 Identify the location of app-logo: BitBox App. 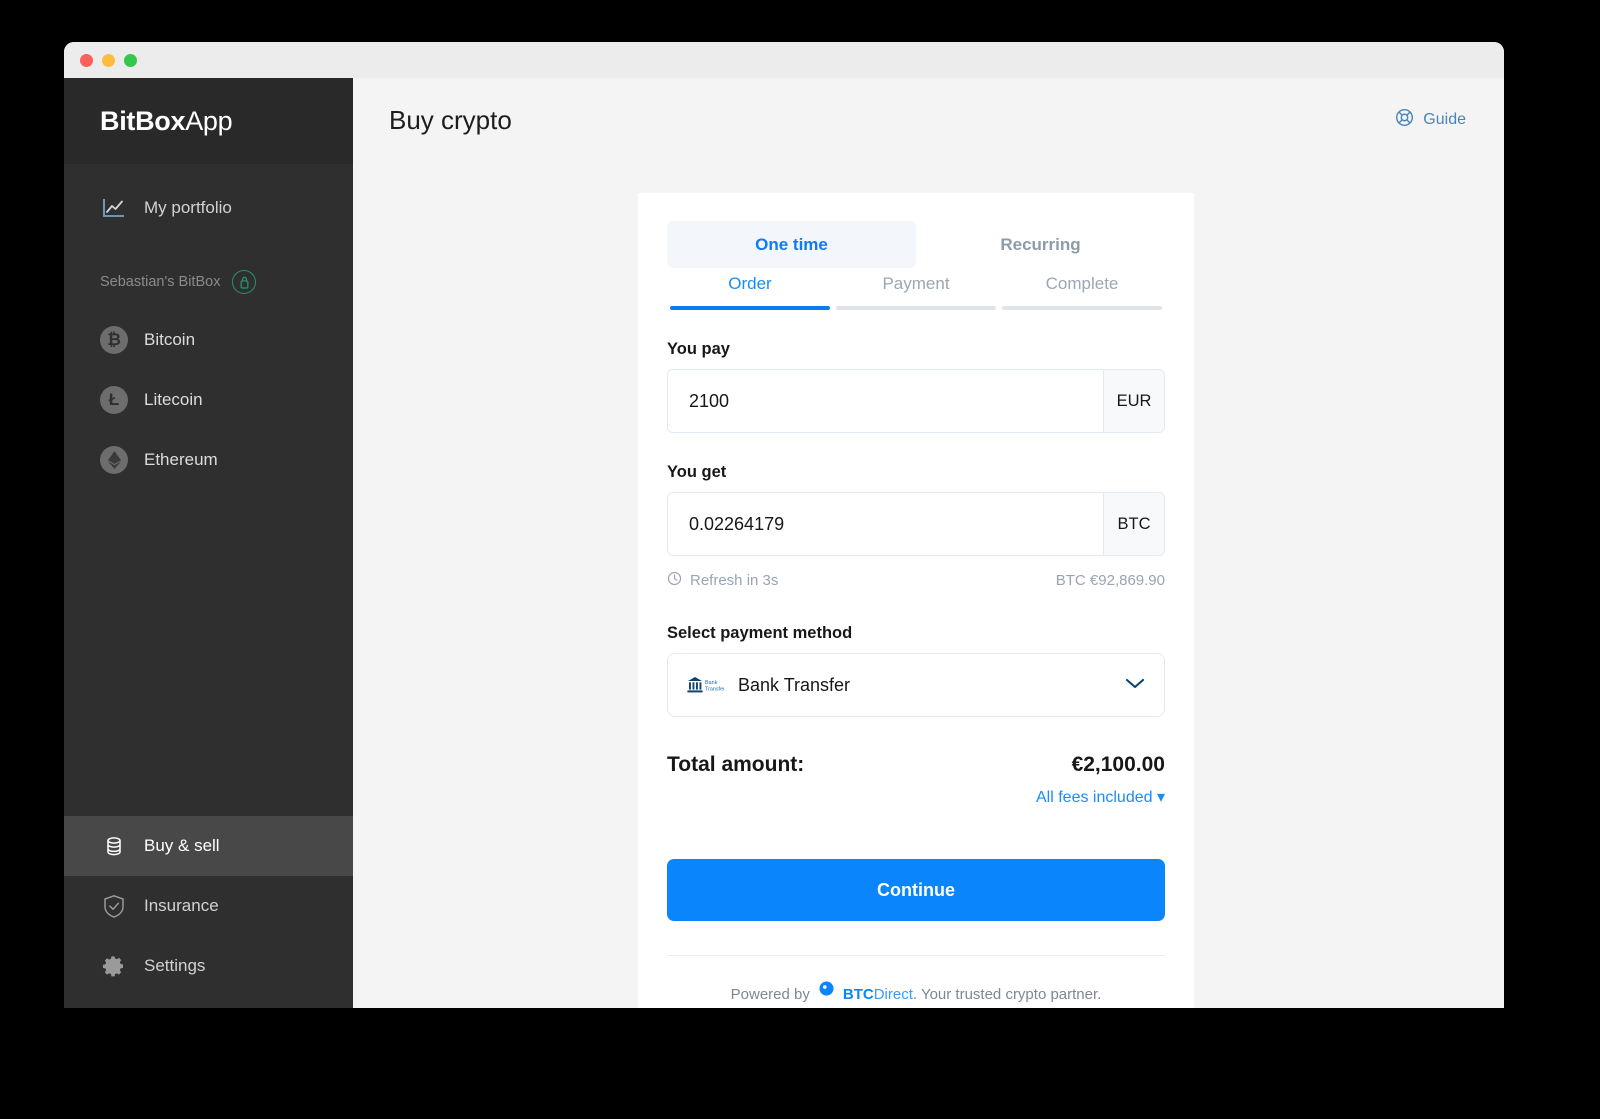
(208, 121).